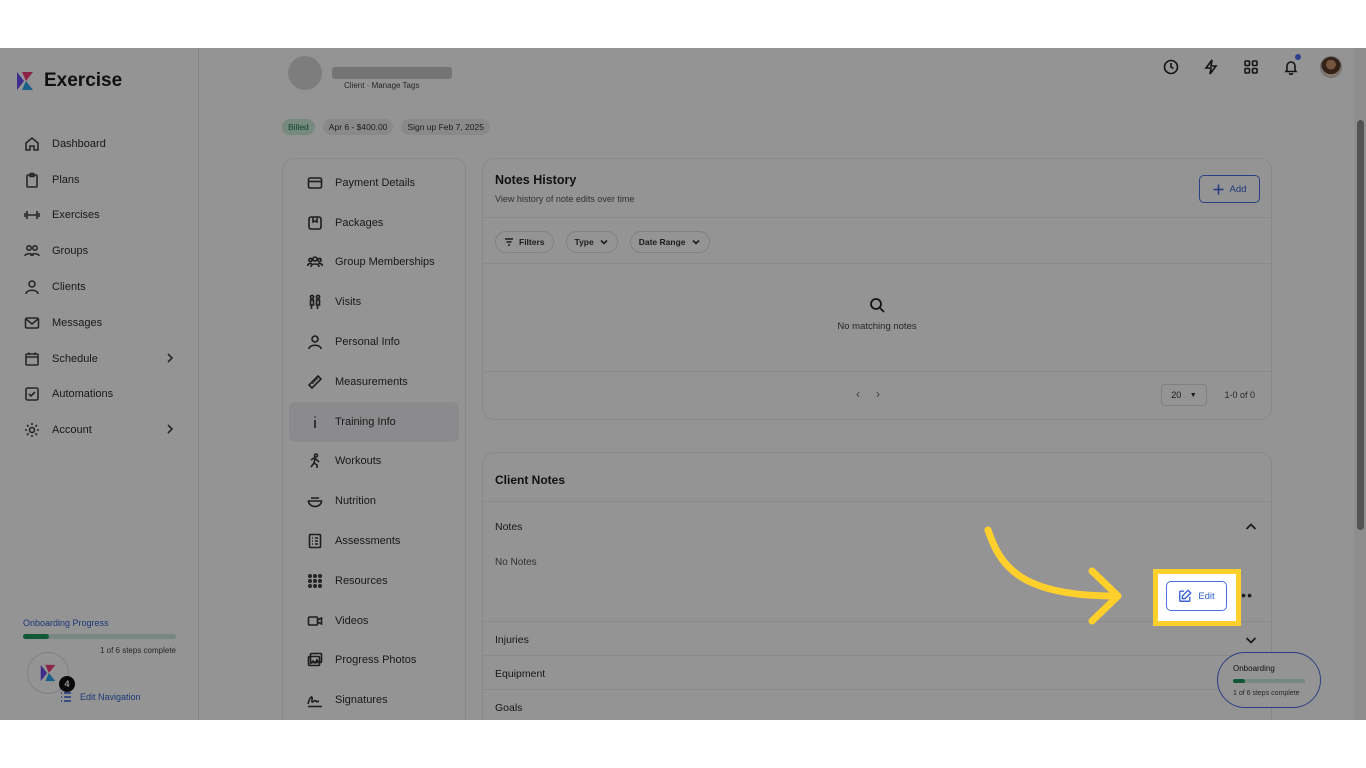 This screenshot has height=768, width=1366. I want to click on submenu-item-progress-photos: Progress Photos, so click(374, 661).